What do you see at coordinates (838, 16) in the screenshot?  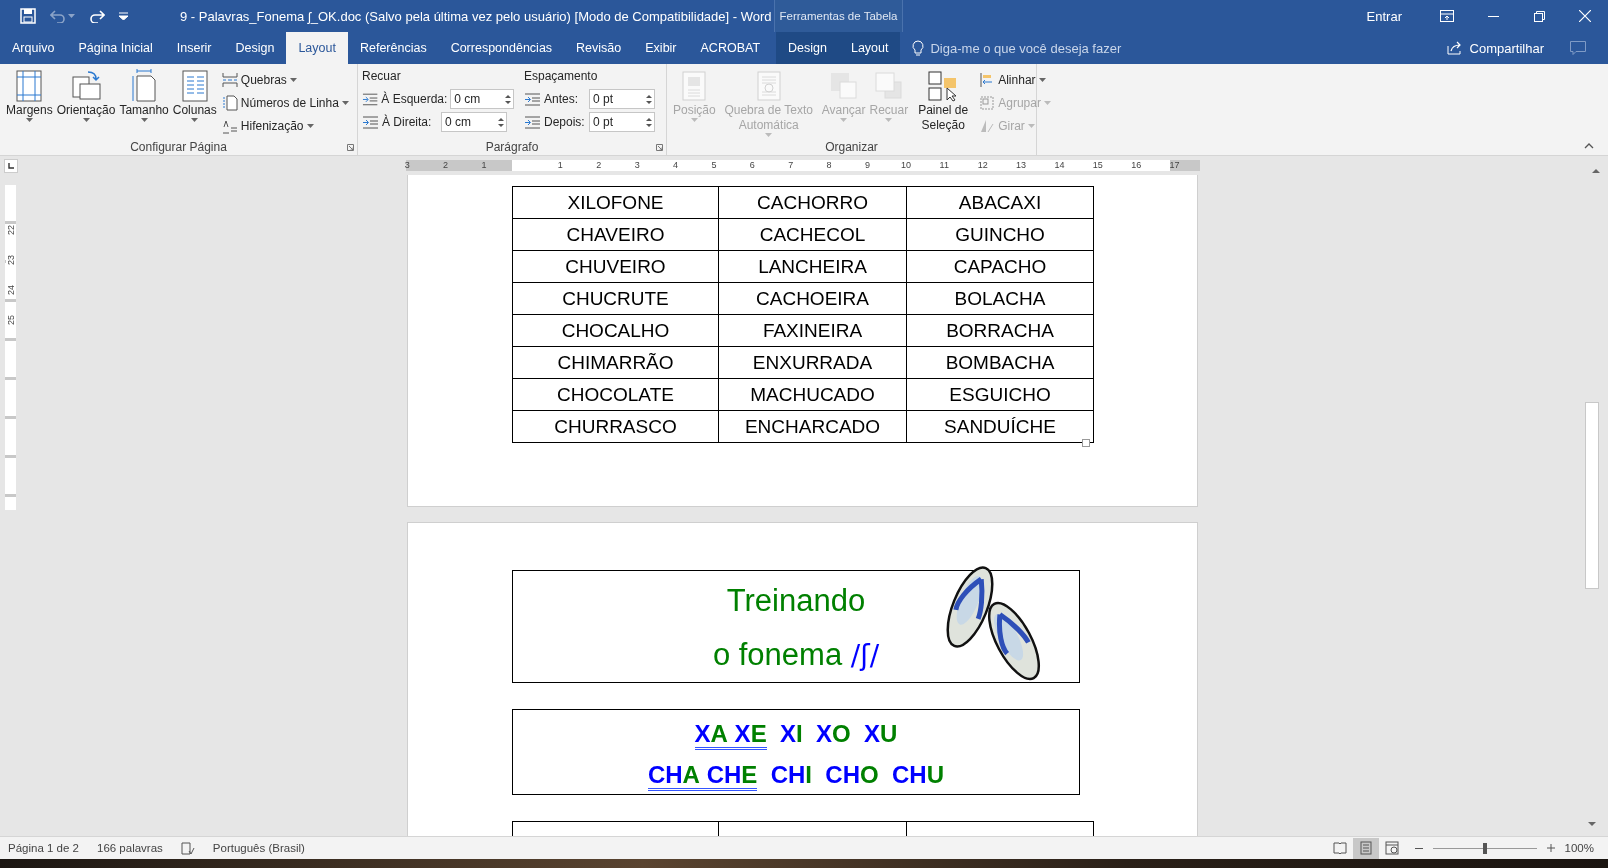 I see `contextual-tab-label: Ferramentas de Tabela` at bounding box center [838, 16].